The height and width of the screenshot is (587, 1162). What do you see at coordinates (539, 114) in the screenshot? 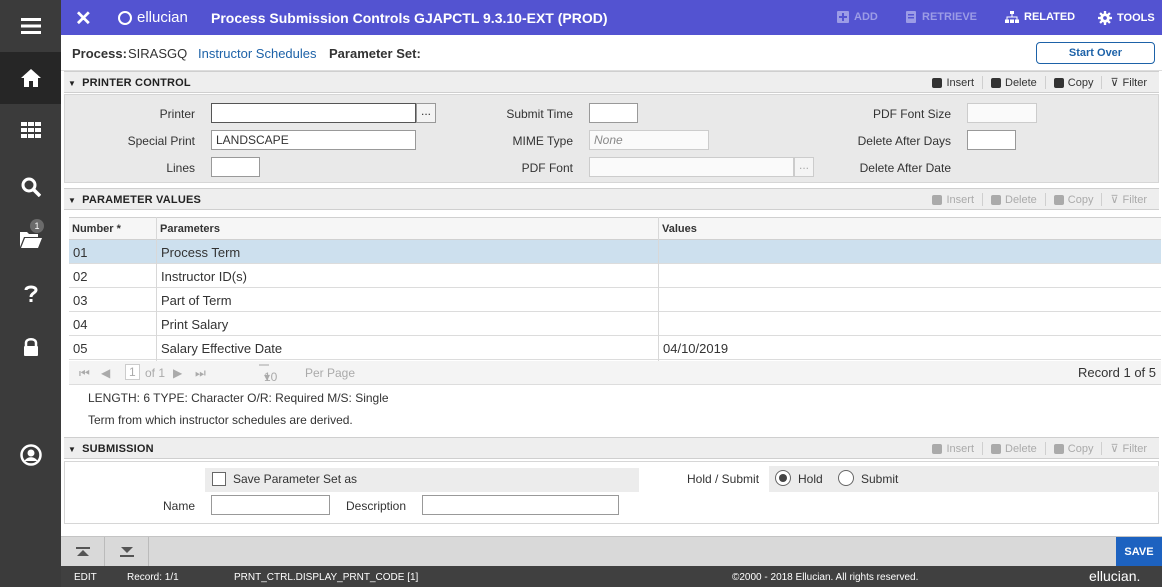
I see `submit-time-label: Submit Time` at bounding box center [539, 114].